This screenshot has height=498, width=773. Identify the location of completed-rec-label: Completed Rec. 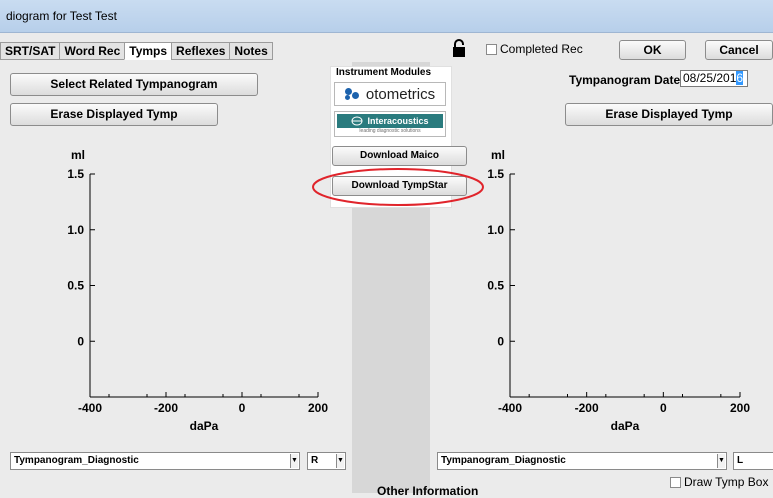
(541, 49).